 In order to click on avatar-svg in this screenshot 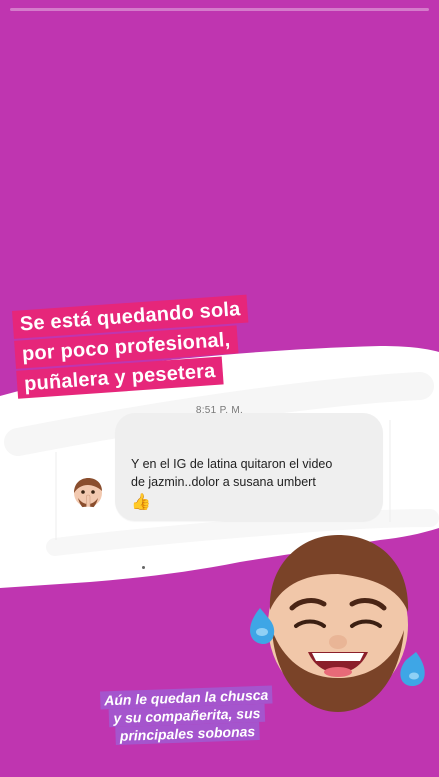, I will do `click(88, 496)`.